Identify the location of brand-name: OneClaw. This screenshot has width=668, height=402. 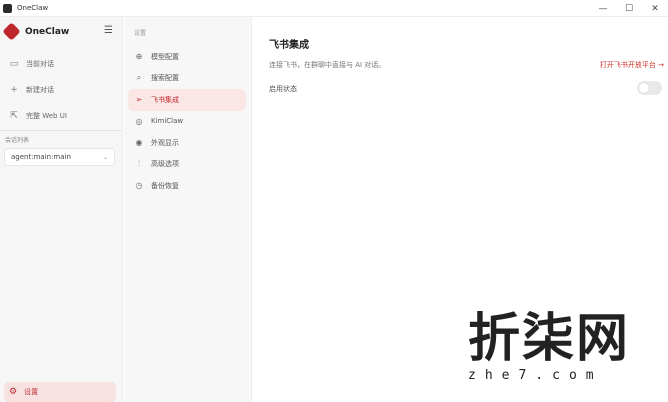
(47, 31).